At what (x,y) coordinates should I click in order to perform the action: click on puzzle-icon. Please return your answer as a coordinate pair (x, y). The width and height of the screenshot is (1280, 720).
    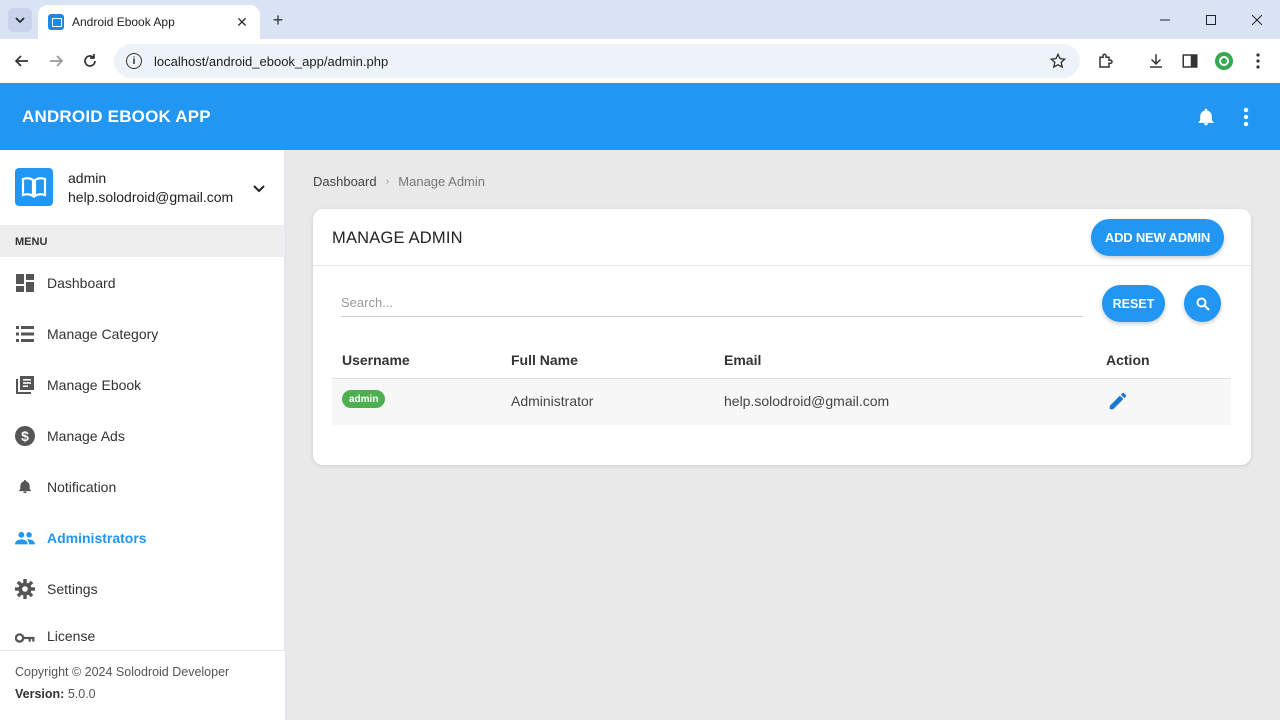
    Looking at the image, I should click on (1106, 60).